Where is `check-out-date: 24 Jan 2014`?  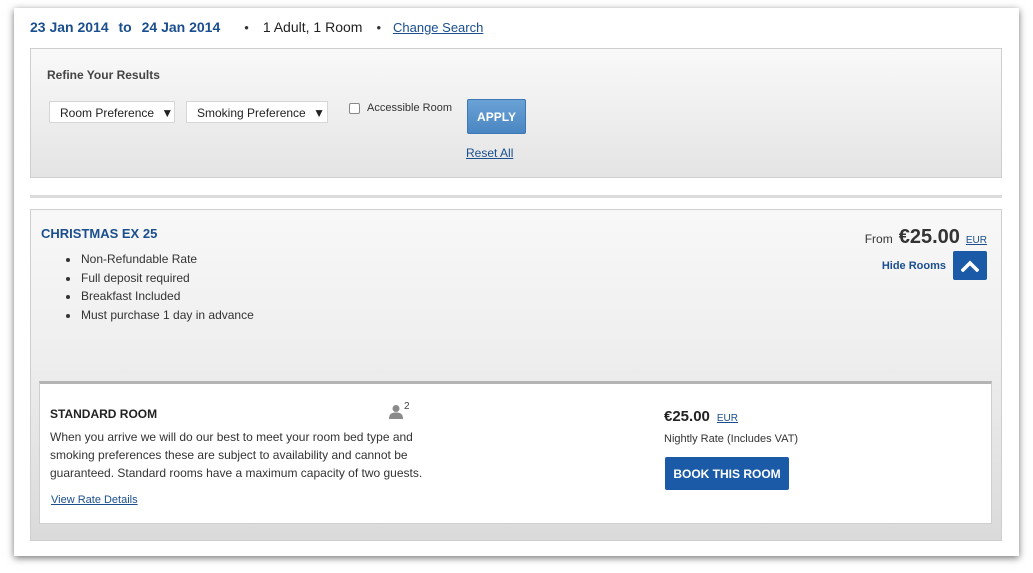
check-out-date: 24 Jan 2014 is located at coordinates (181, 27).